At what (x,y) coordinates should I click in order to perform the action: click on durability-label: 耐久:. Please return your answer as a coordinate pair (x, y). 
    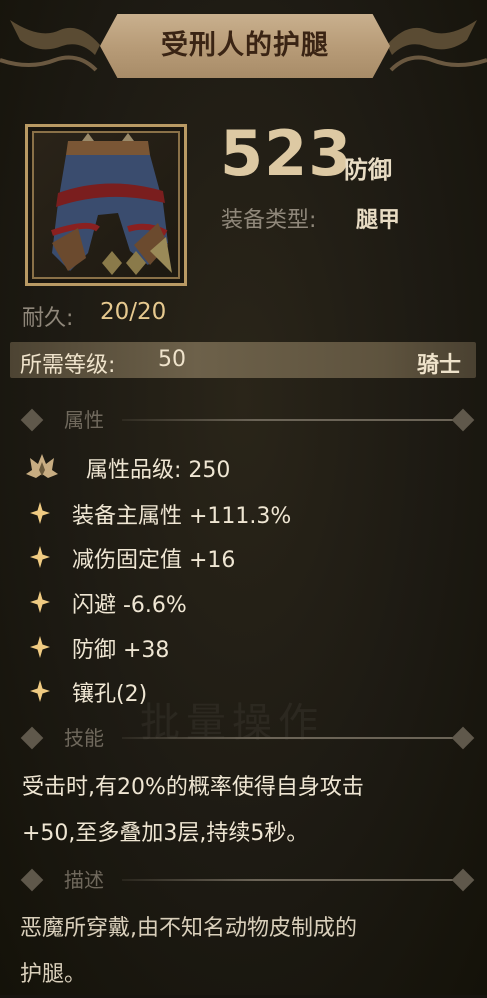
    Looking at the image, I should click on (48, 318).